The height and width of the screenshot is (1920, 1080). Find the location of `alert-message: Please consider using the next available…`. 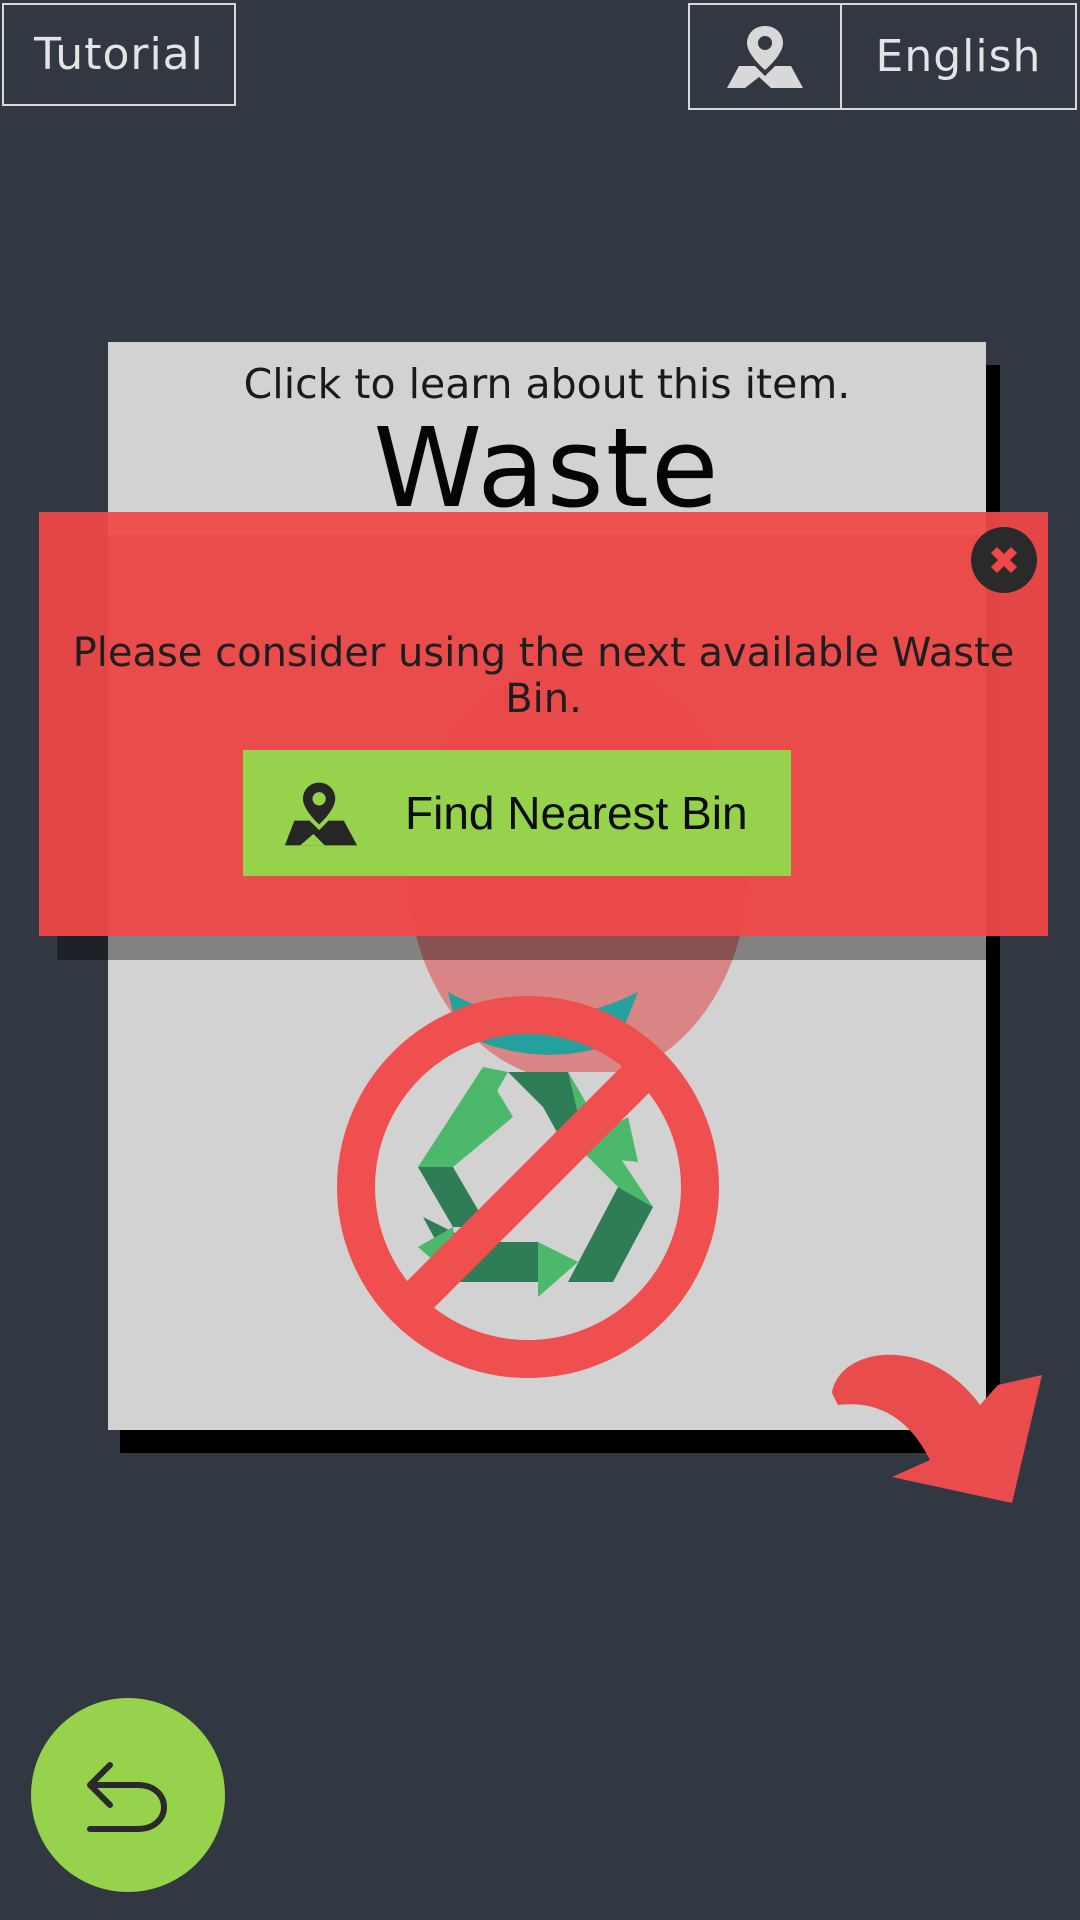

alert-message: Please consider using the next available… is located at coordinates (543, 676).